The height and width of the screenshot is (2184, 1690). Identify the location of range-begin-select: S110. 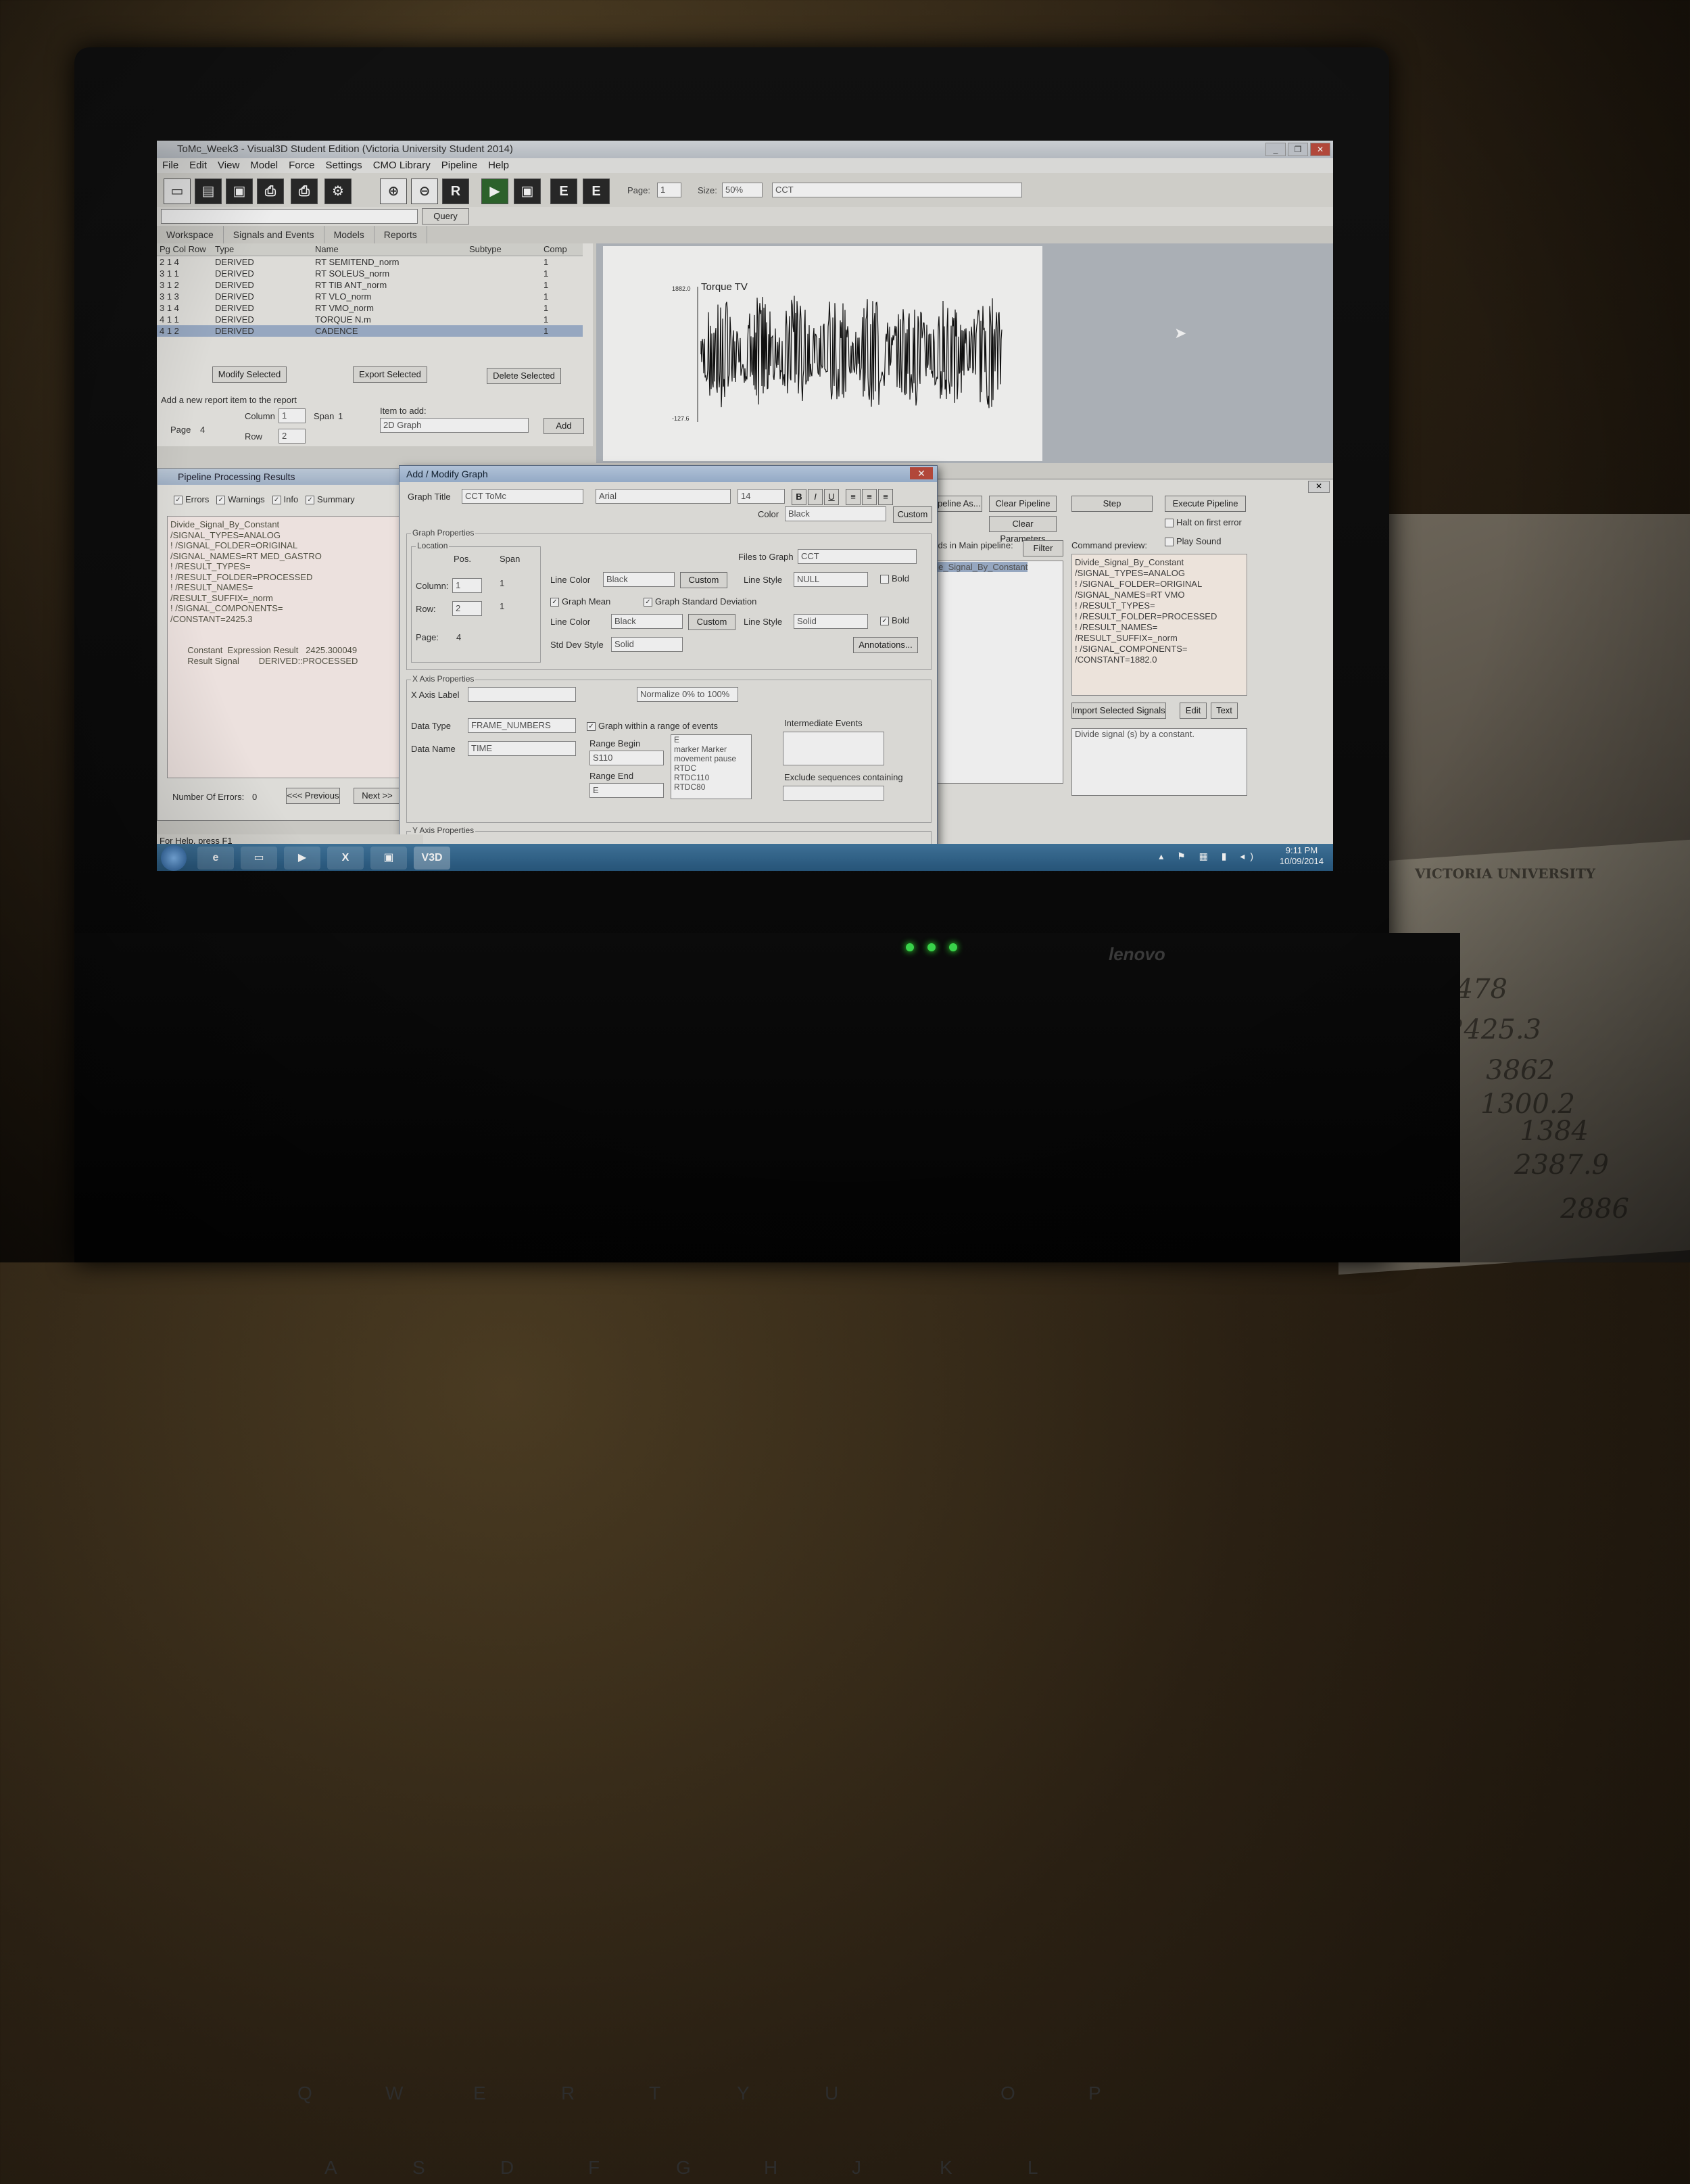
(626, 758).